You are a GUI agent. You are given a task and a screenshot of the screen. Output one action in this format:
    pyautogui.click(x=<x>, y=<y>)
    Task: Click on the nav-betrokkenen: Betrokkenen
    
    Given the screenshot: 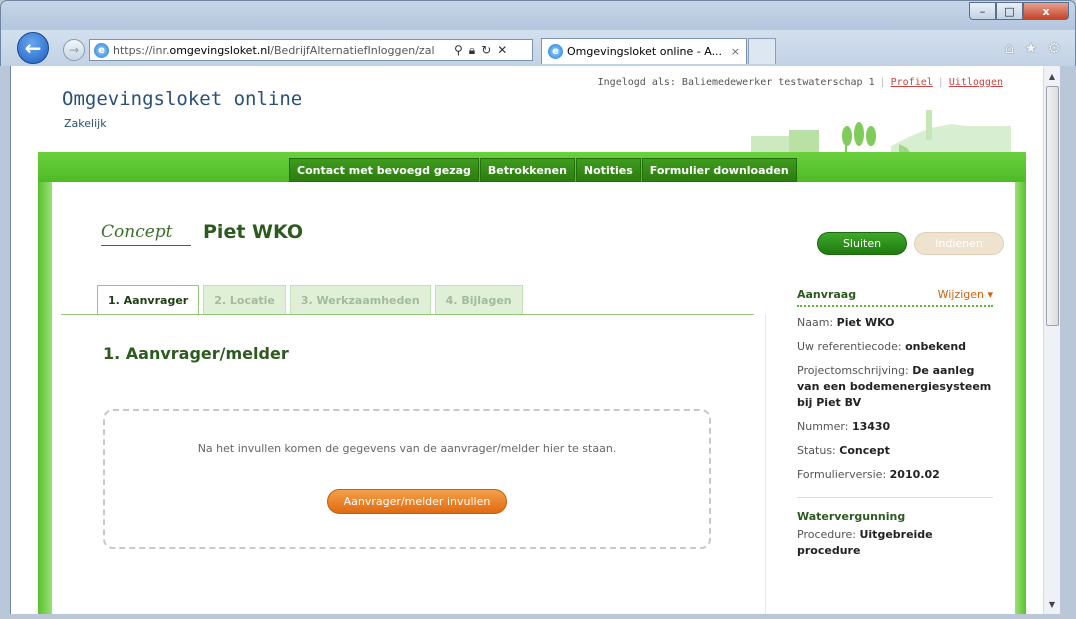 What is the action you would take?
    pyautogui.click(x=527, y=170)
    